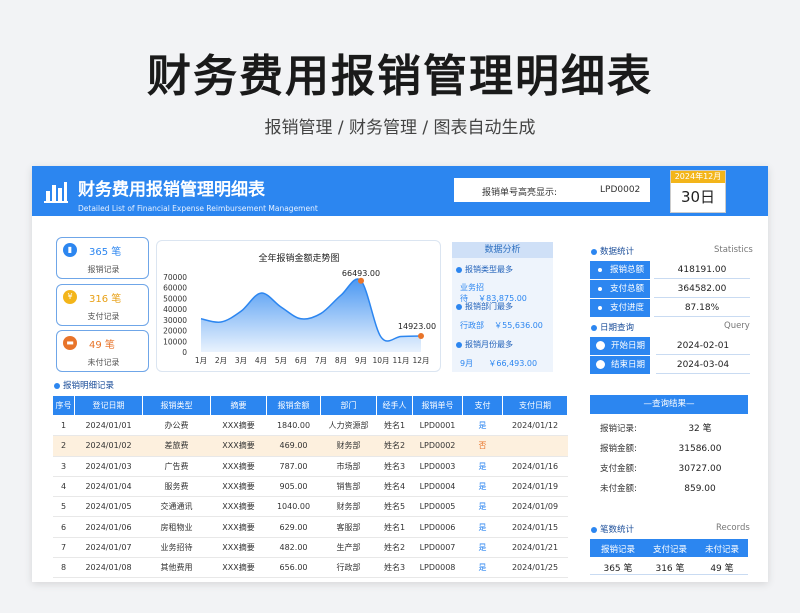 The width and height of the screenshot is (800, 613). What do you see at coordinates (400, 360) in the screenshot?
I see `x-tick-label: 11月` at bounding box center [400, 360].